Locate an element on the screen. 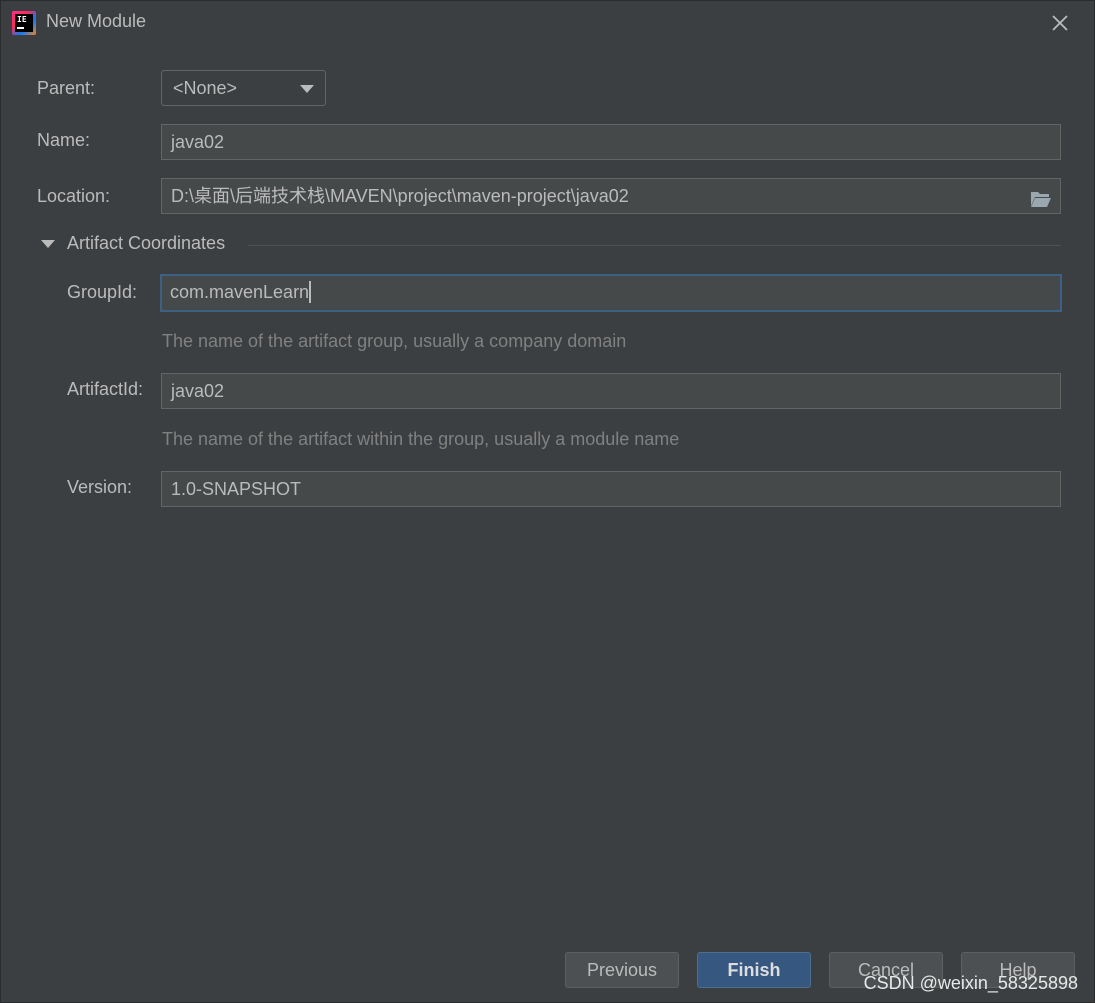 This screenshot has width=1095, height=1003. parent-label: Parent: is located at coordinates (66, 88).